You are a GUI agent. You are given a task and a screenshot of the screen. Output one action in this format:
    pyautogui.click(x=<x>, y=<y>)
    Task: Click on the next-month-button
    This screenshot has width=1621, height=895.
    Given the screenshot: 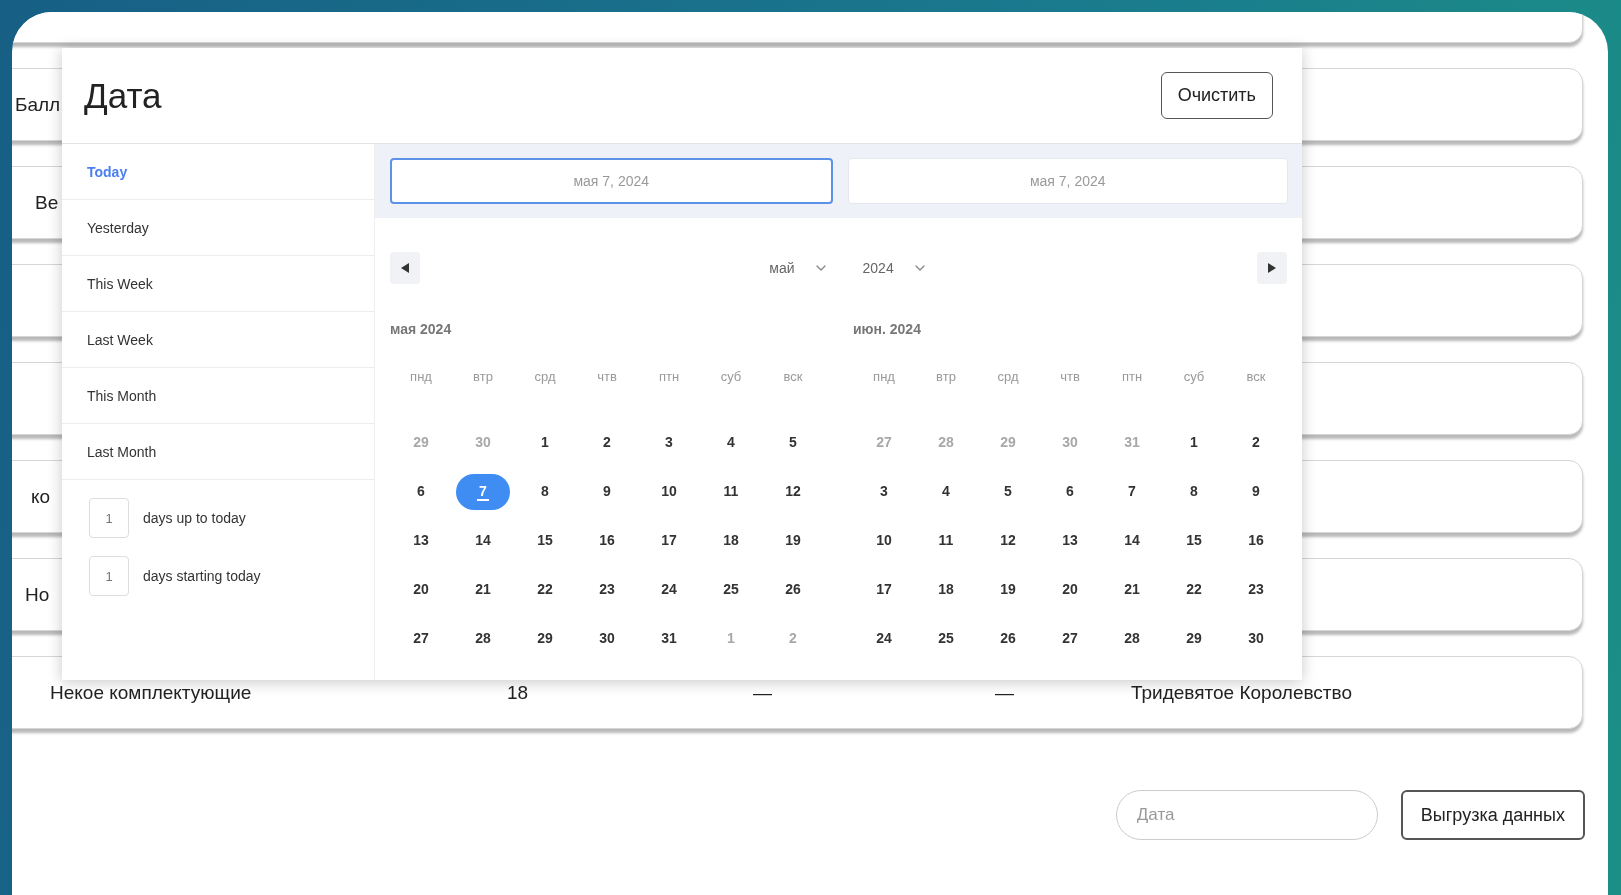 What is the action you would take?
    pyautogui.click(x=1272, y=268)
    